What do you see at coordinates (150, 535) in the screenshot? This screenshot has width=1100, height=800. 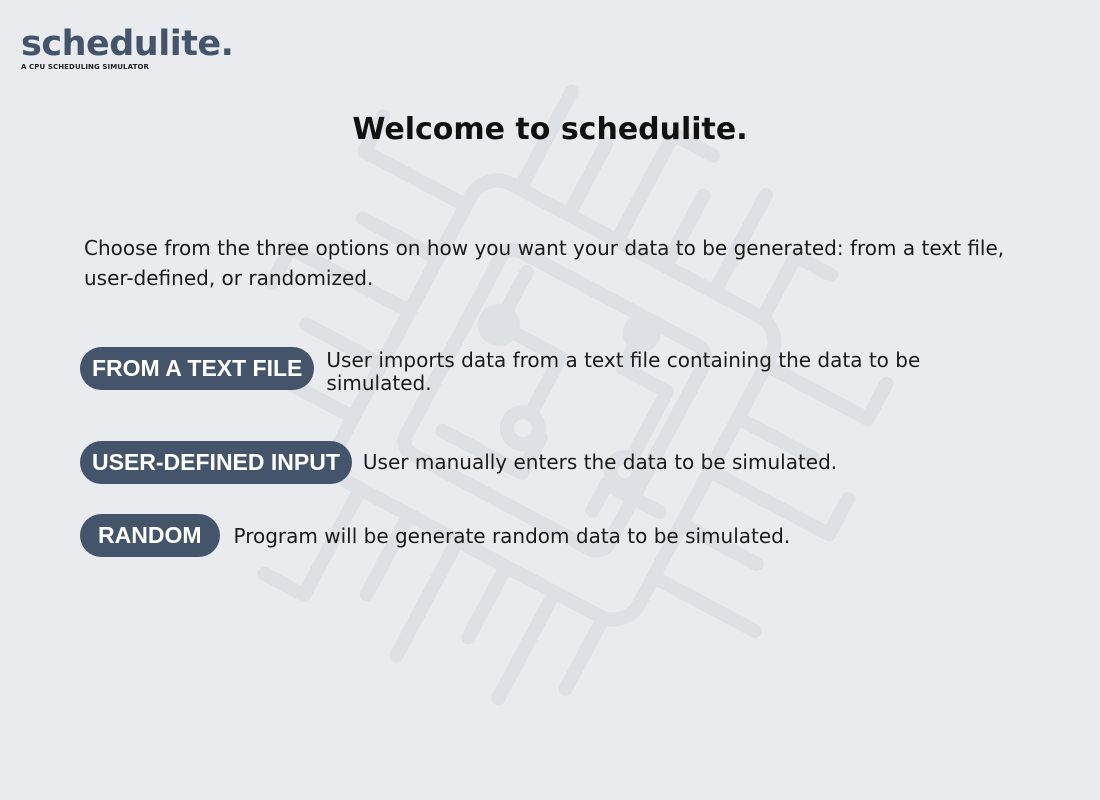 I see `random-button: RANDOM` at bounding box center [150, 535].